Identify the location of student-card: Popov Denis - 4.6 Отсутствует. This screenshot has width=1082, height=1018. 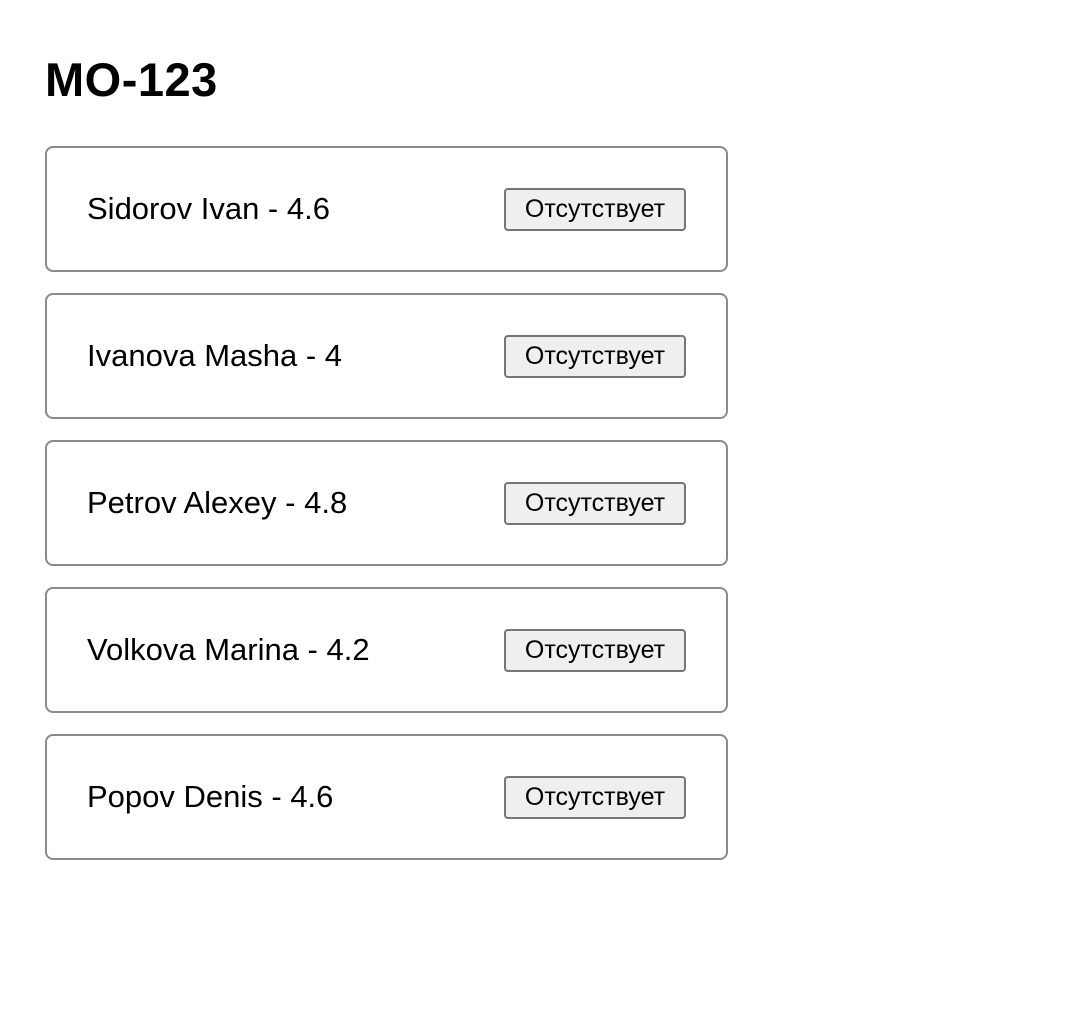
(386, 797).